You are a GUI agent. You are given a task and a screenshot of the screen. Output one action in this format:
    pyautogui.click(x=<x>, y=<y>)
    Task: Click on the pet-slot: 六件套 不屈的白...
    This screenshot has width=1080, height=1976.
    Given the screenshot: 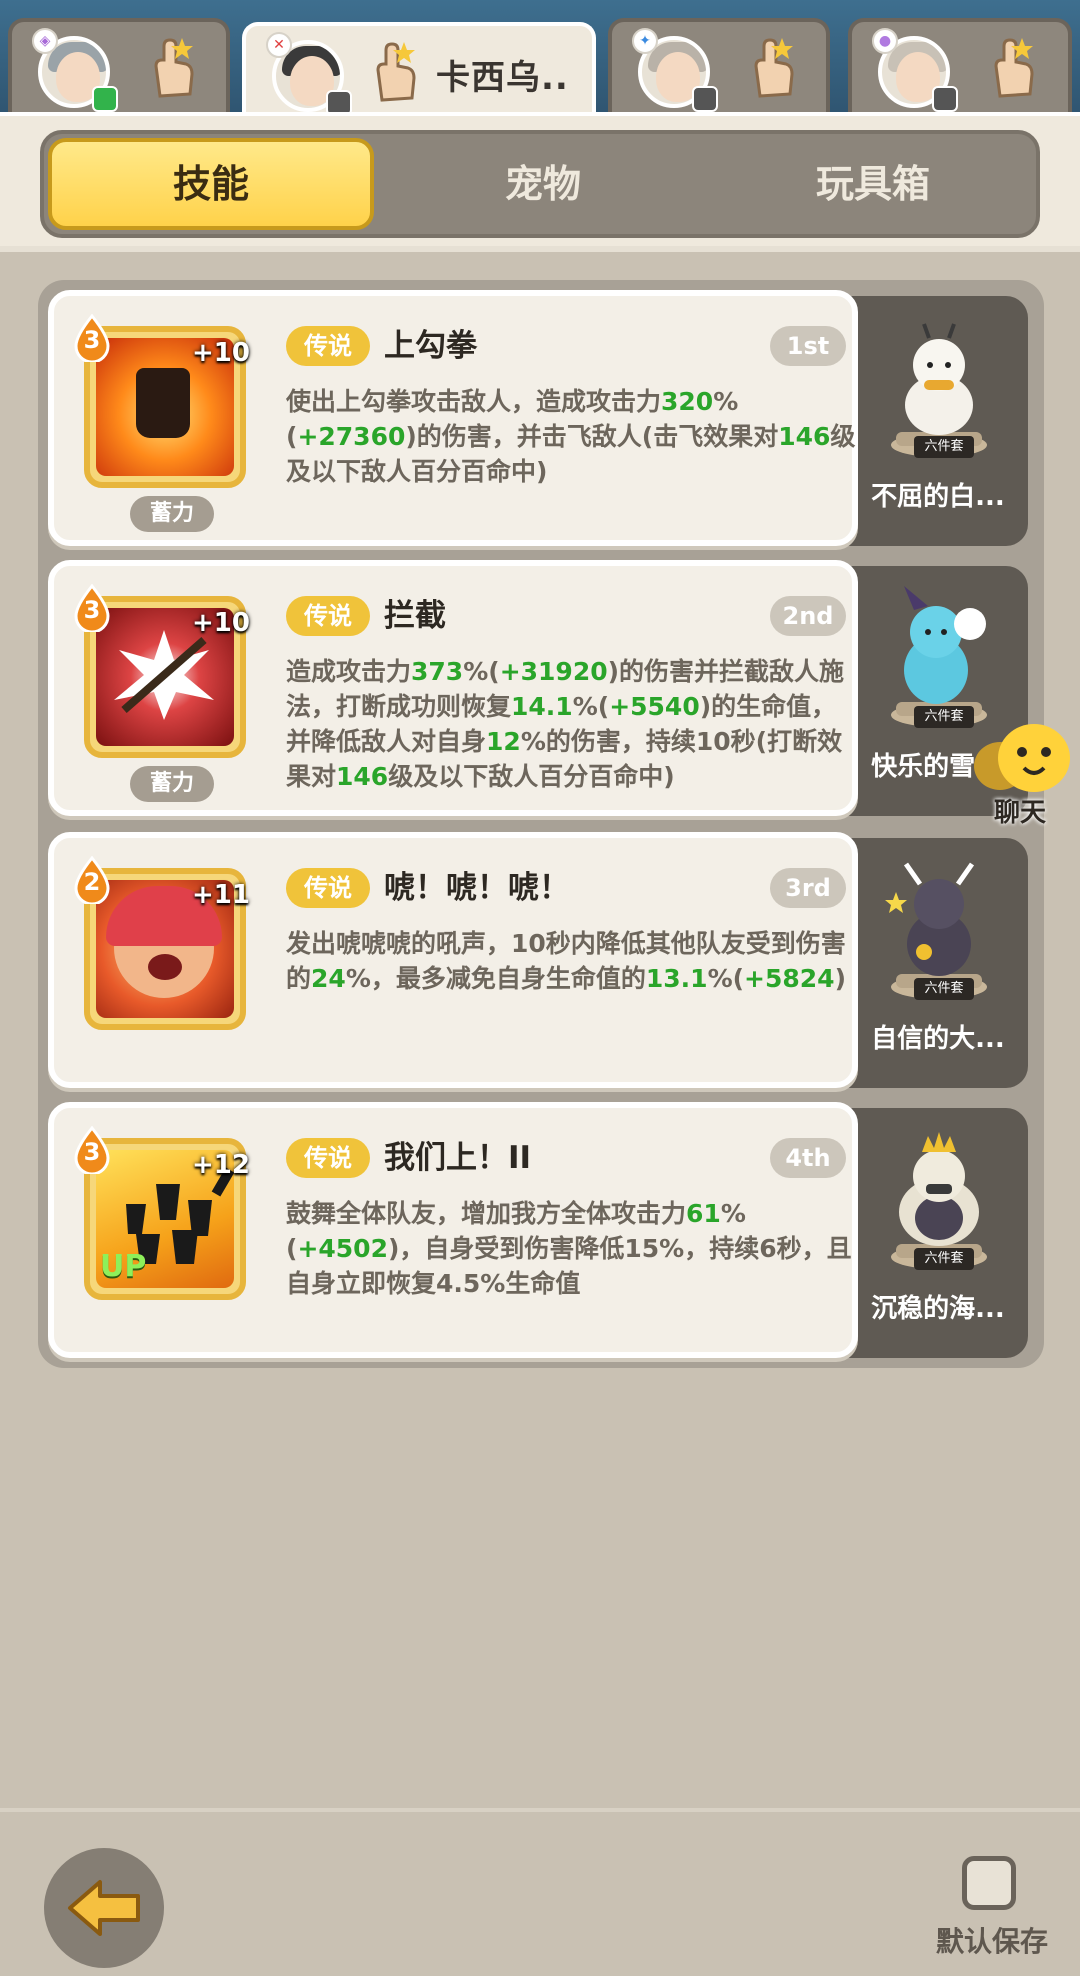 What is the action you would take?
    pyautogui.click(x=938, y=421)
    